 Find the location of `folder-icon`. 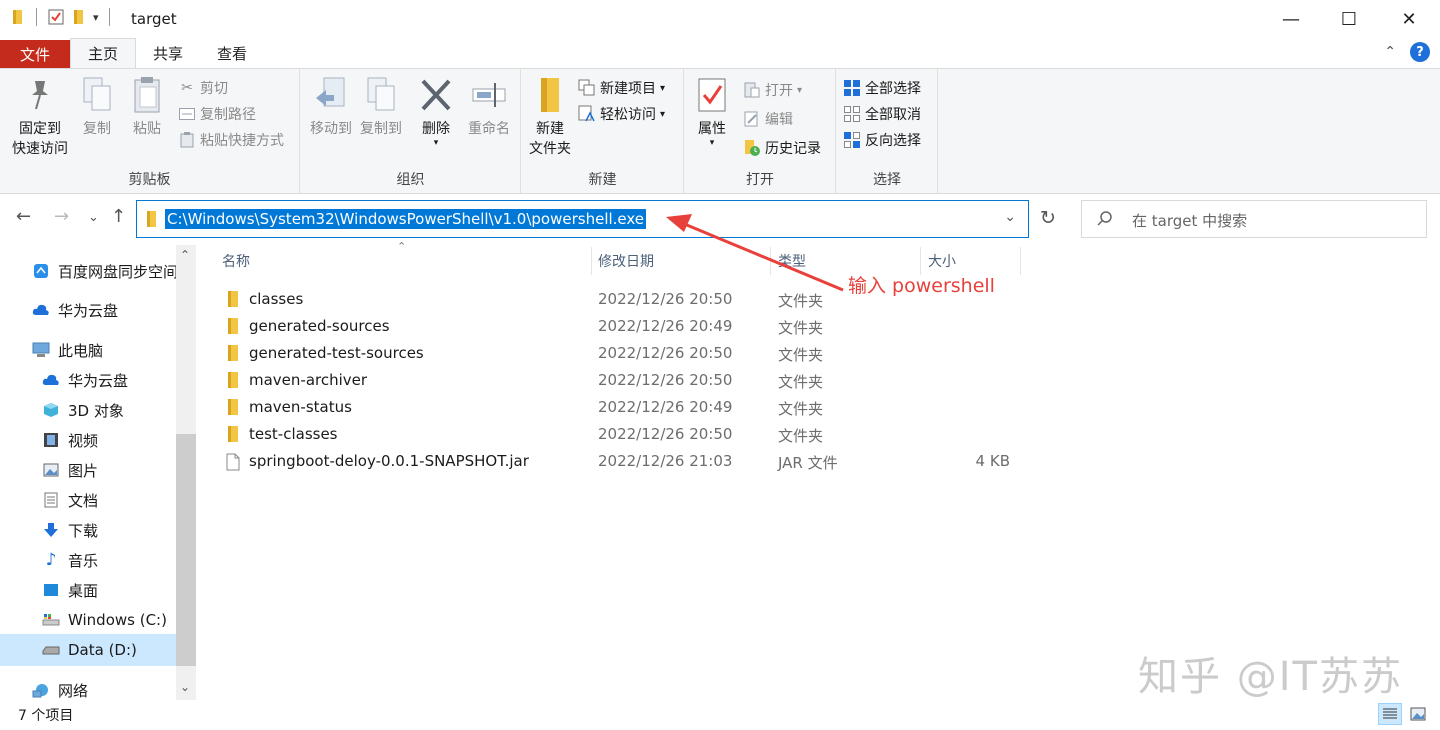

folder-icon is located at coordinates (233, 299).